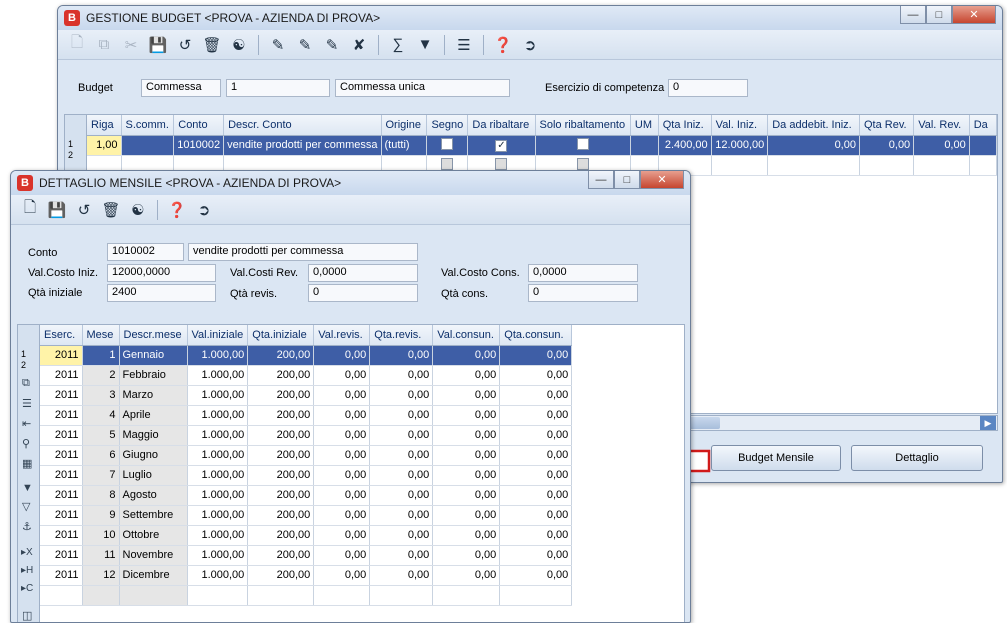 This screenshot has height=623, width=1007. What do you see at coordinates (917, 458) in the screenshot?
I see `dettaglio-button: Dettaglio` at bounding box center [917, 458].